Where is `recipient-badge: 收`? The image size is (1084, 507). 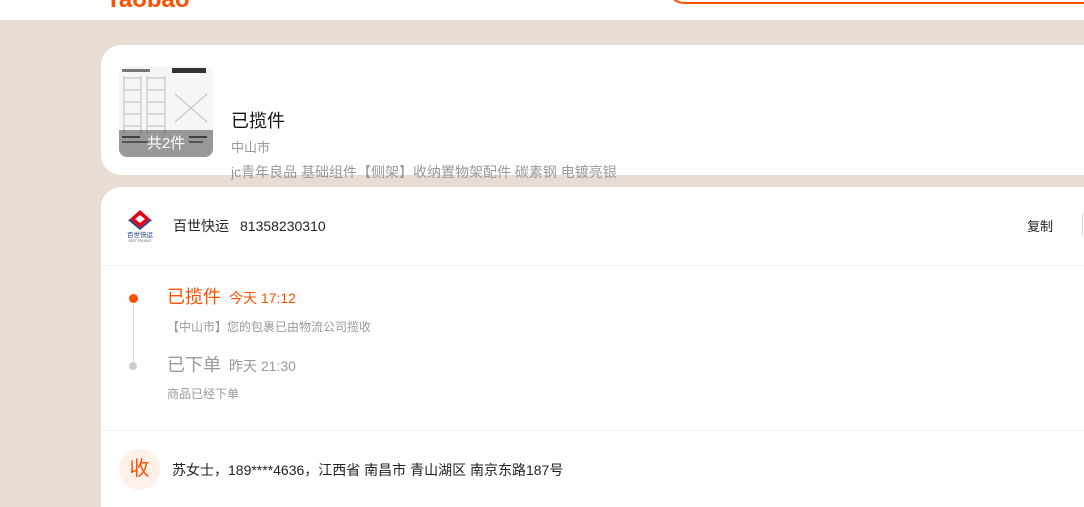 recipient-badge: 收 is located at coordinates (139, 469).